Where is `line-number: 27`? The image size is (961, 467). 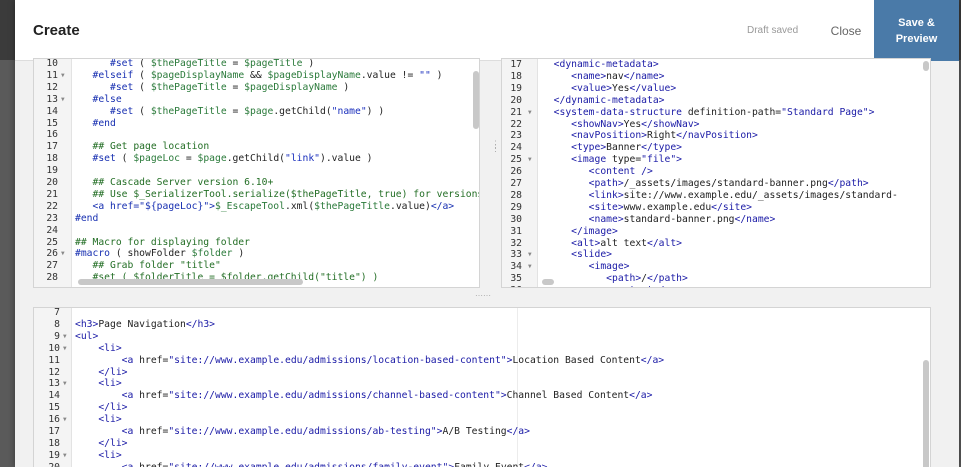
line-number: 27 is located at coordinates (52, 266).